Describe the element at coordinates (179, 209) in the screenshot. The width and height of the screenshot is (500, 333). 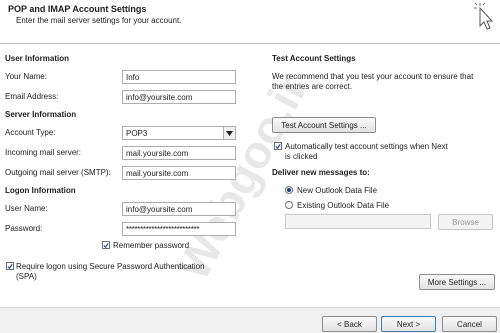
I see `username-field: info@yoursite.com` at that location.